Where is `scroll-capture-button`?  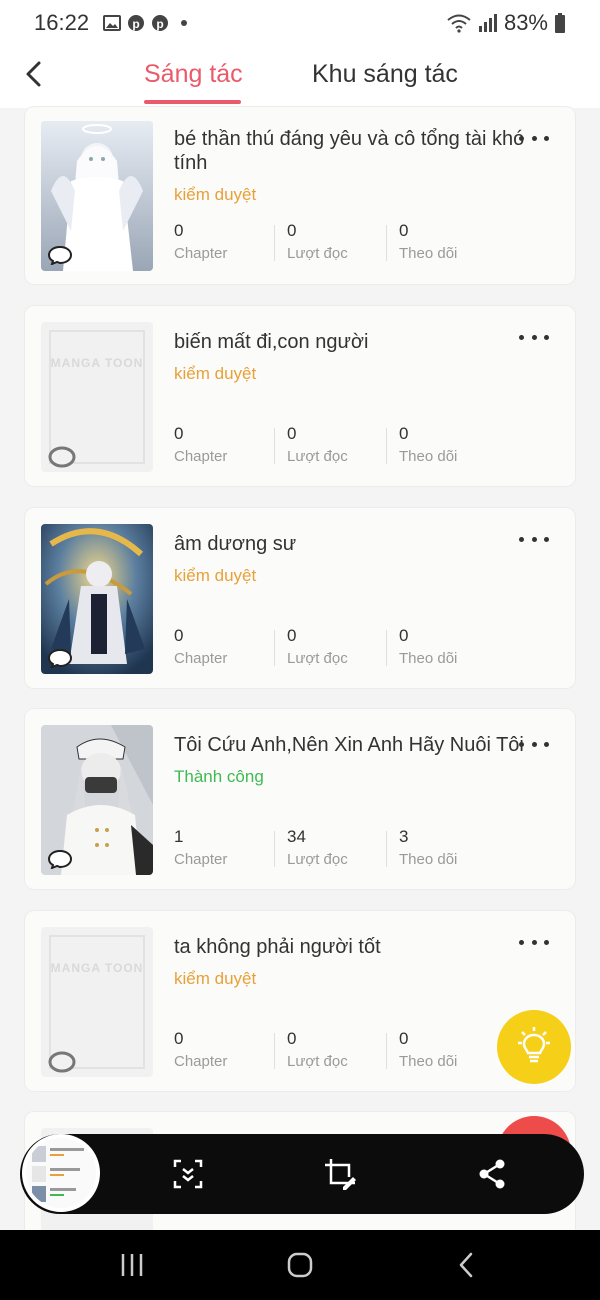
scroll-capture-button is located at coordinates (188, 1174).